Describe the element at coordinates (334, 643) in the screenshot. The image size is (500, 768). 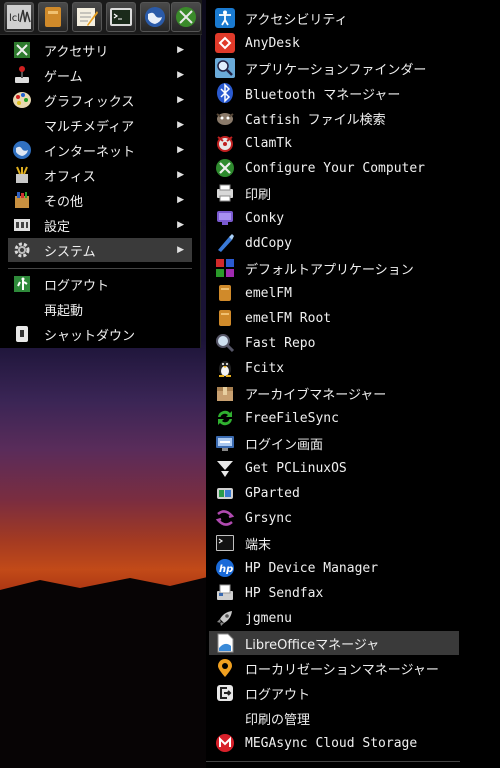
I see `submenu-item-libreoffice-manager: LibreOfficeマネージャ` at that location.